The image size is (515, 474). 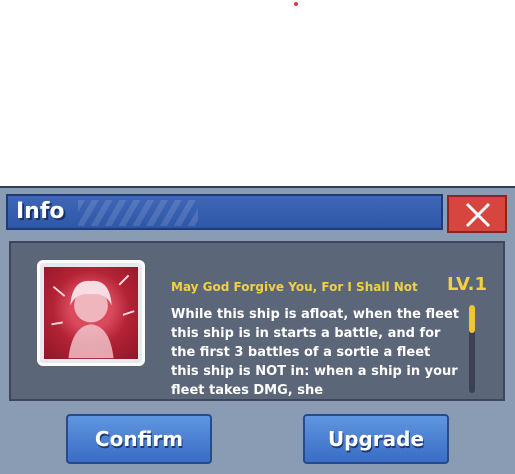 I want to click on character-icon, so click(x=93, y=316).